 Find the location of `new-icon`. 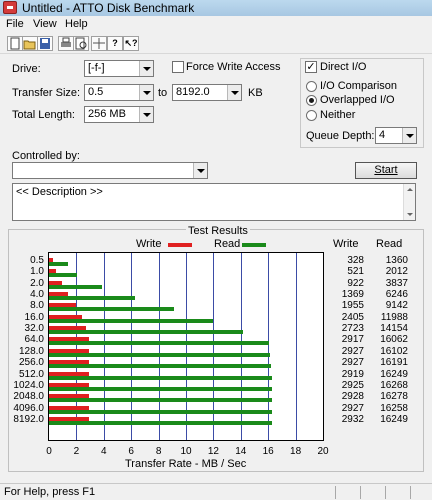

new-icon is located at coordinates (15, 43).